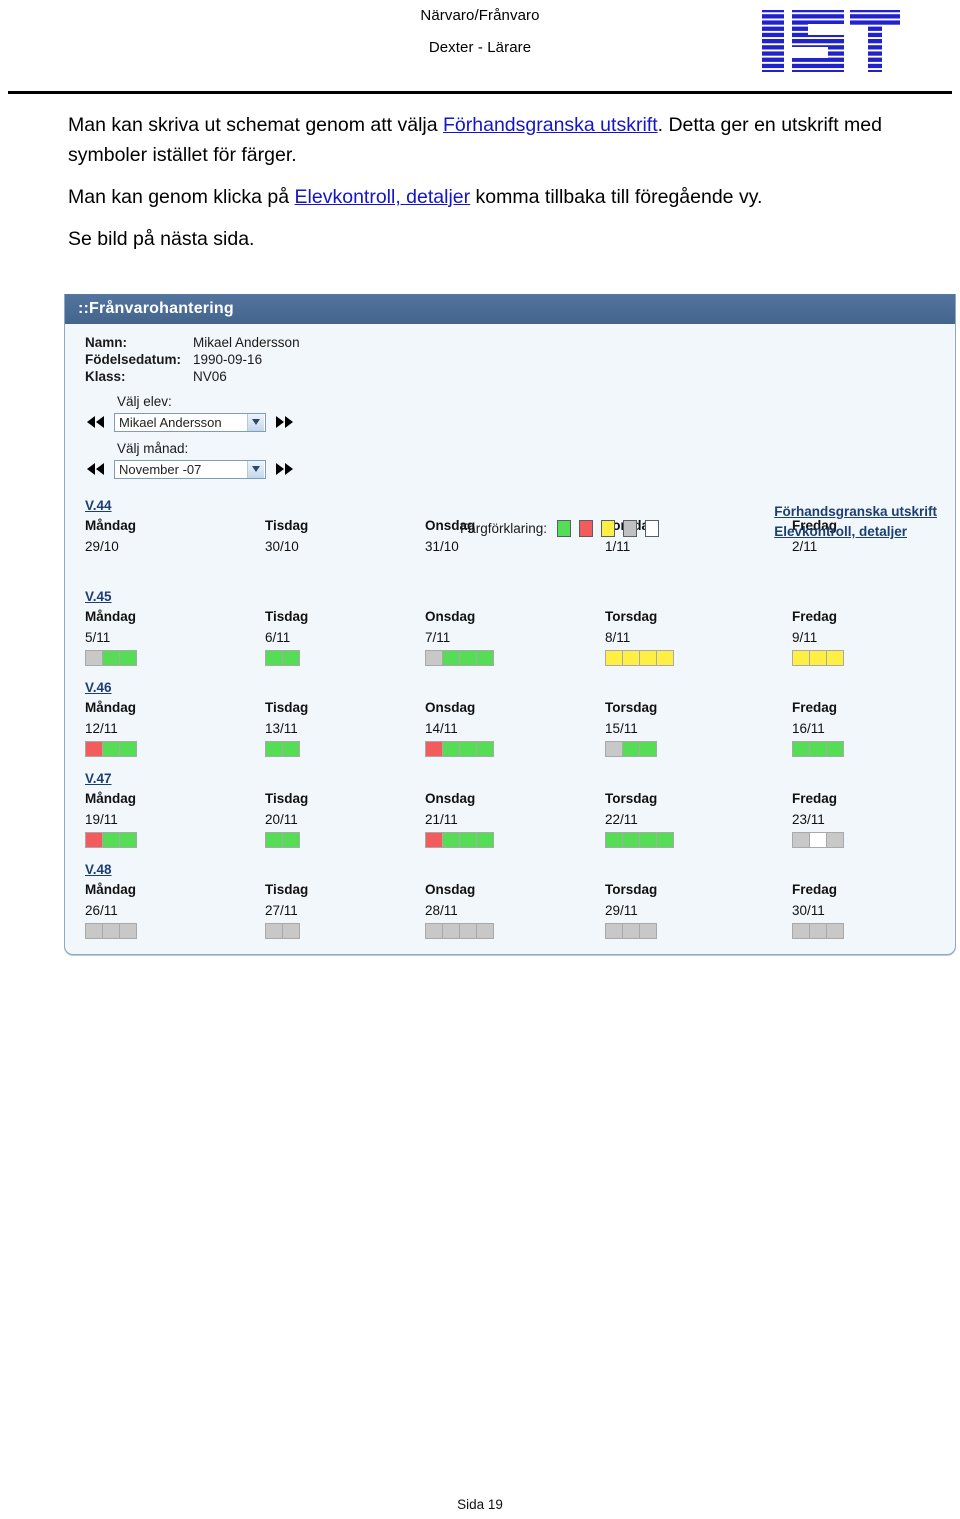 The height and width of the screenshot is (1519, 960). Describe the element at coordinates (515, 637) in the screenshot. I see `day-column: Onsdag 7/11` at that location.